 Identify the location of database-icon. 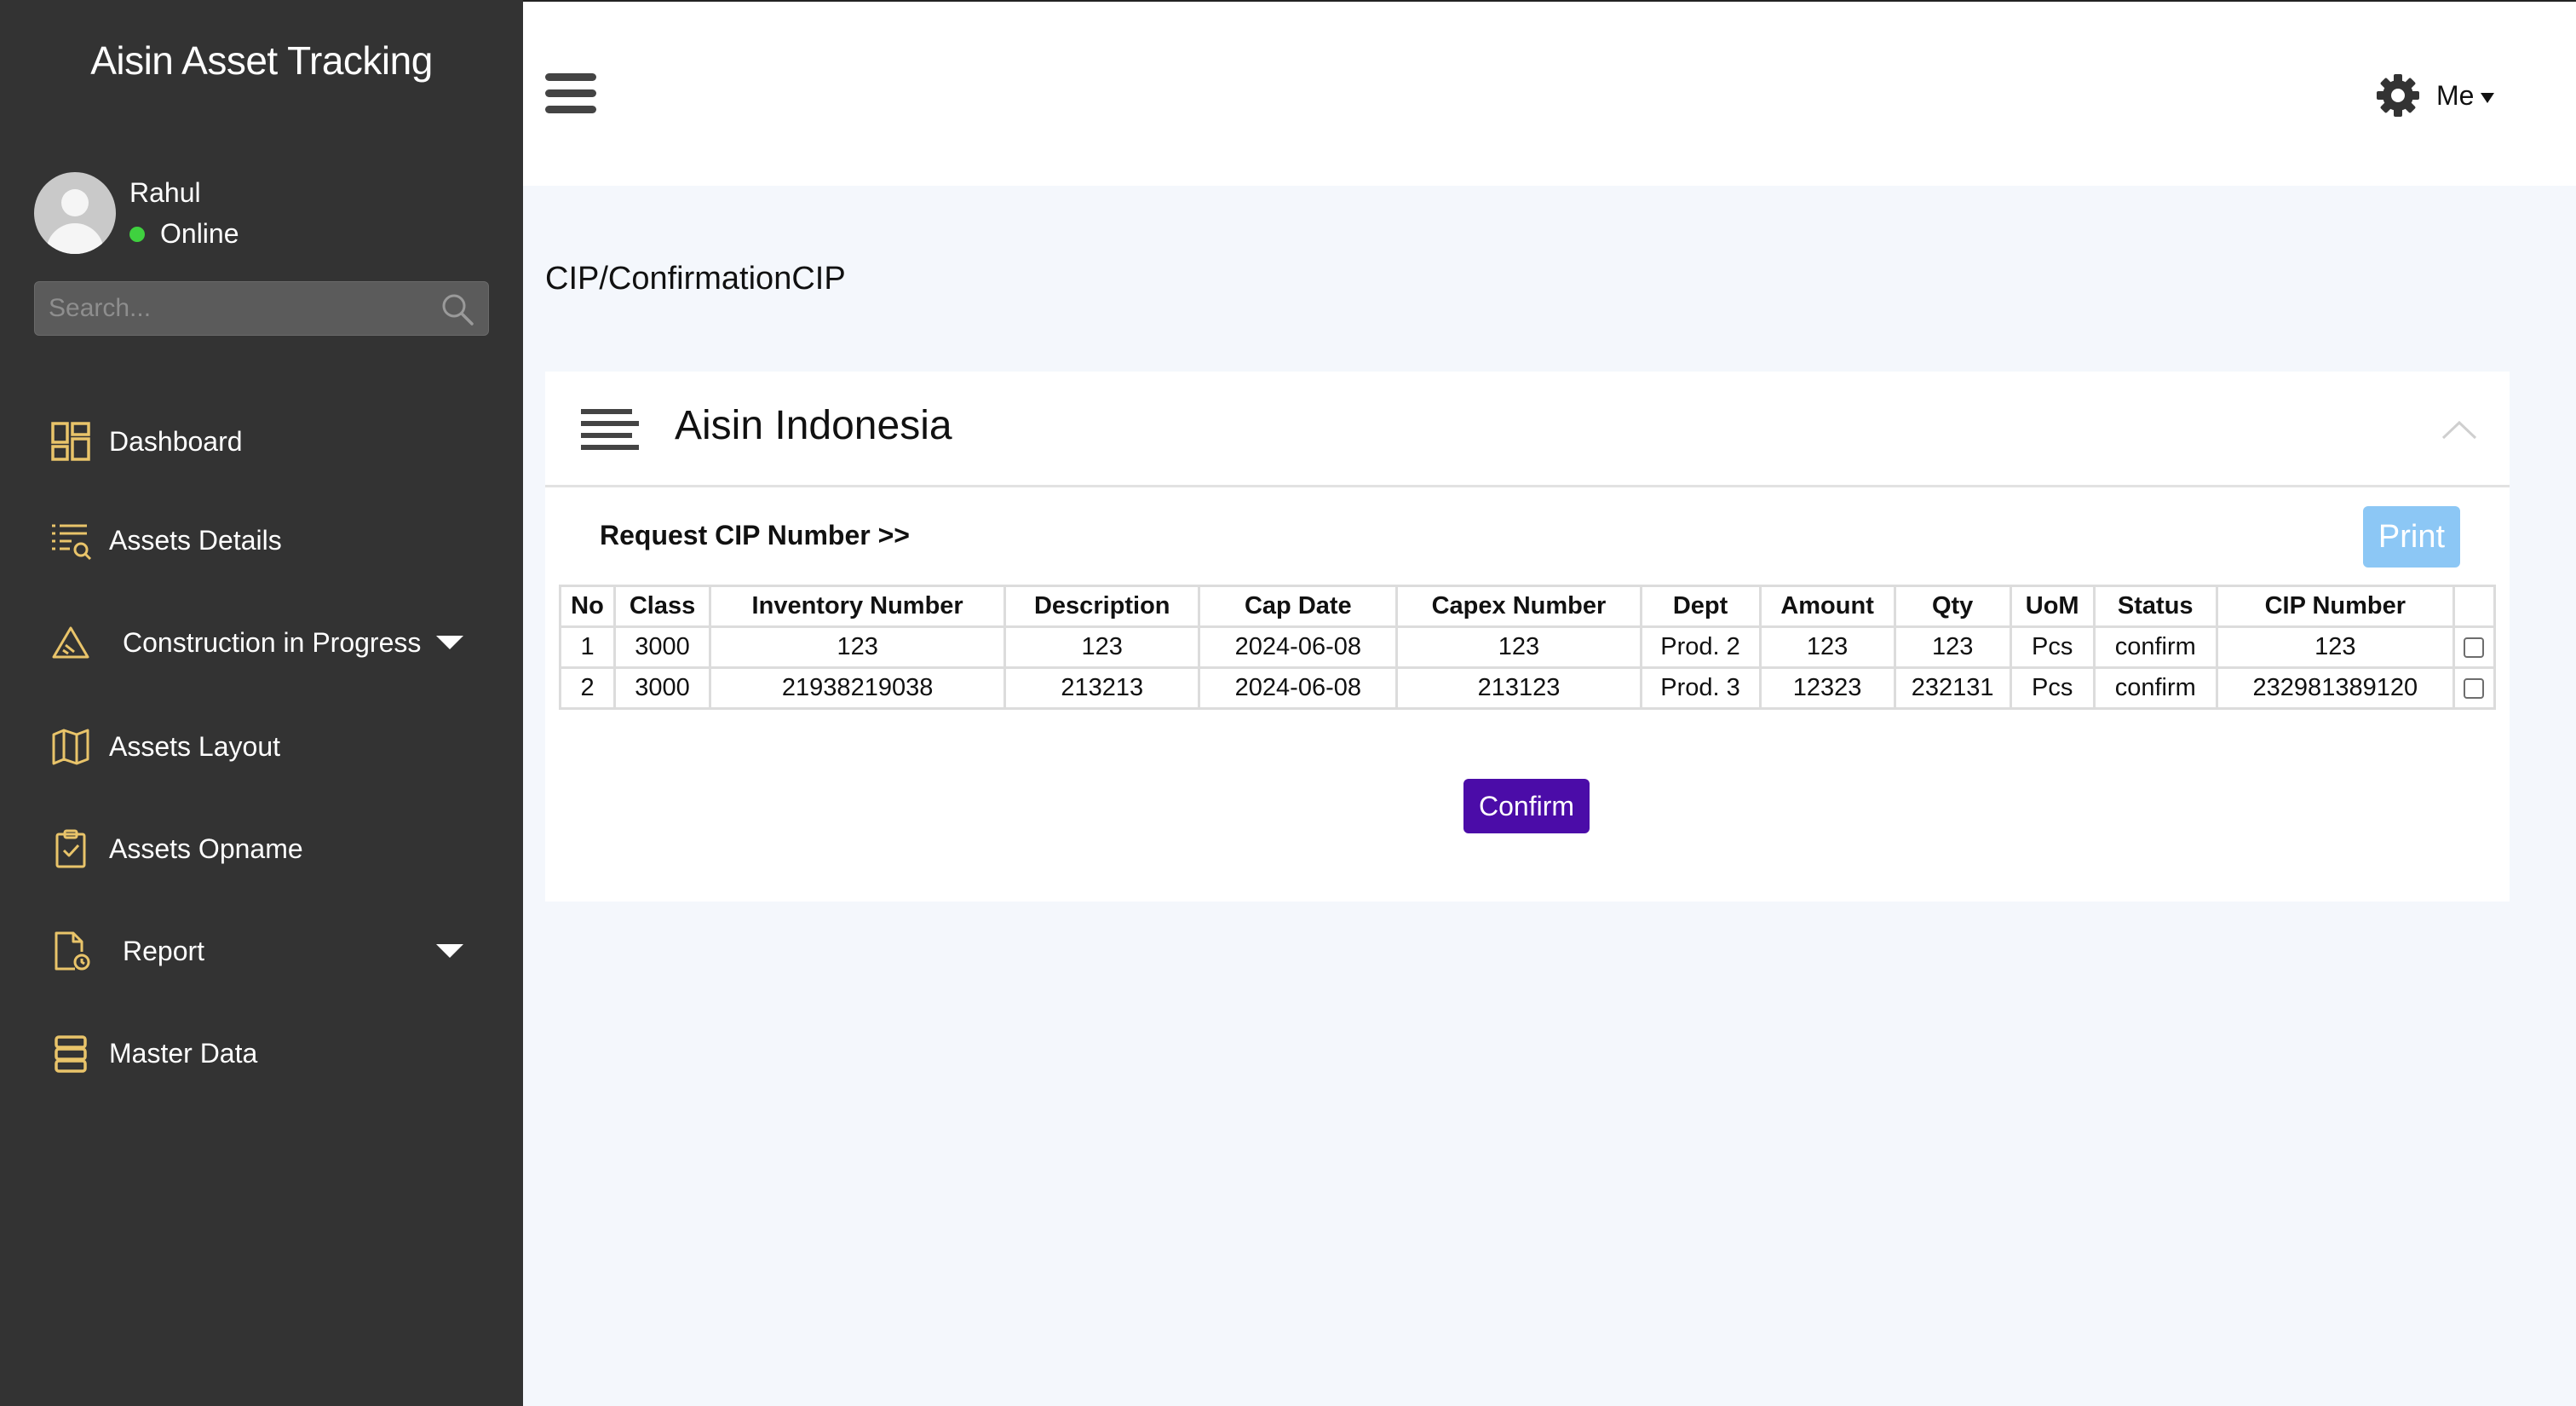
(71, 1054).